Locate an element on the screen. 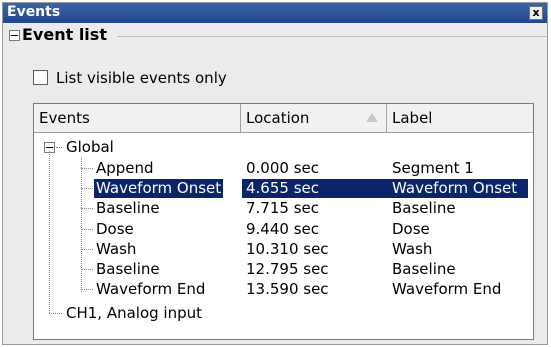 The width and height of the screenshot is (551, 347). tree-root-label: Global is located at coordinates (90, 147).